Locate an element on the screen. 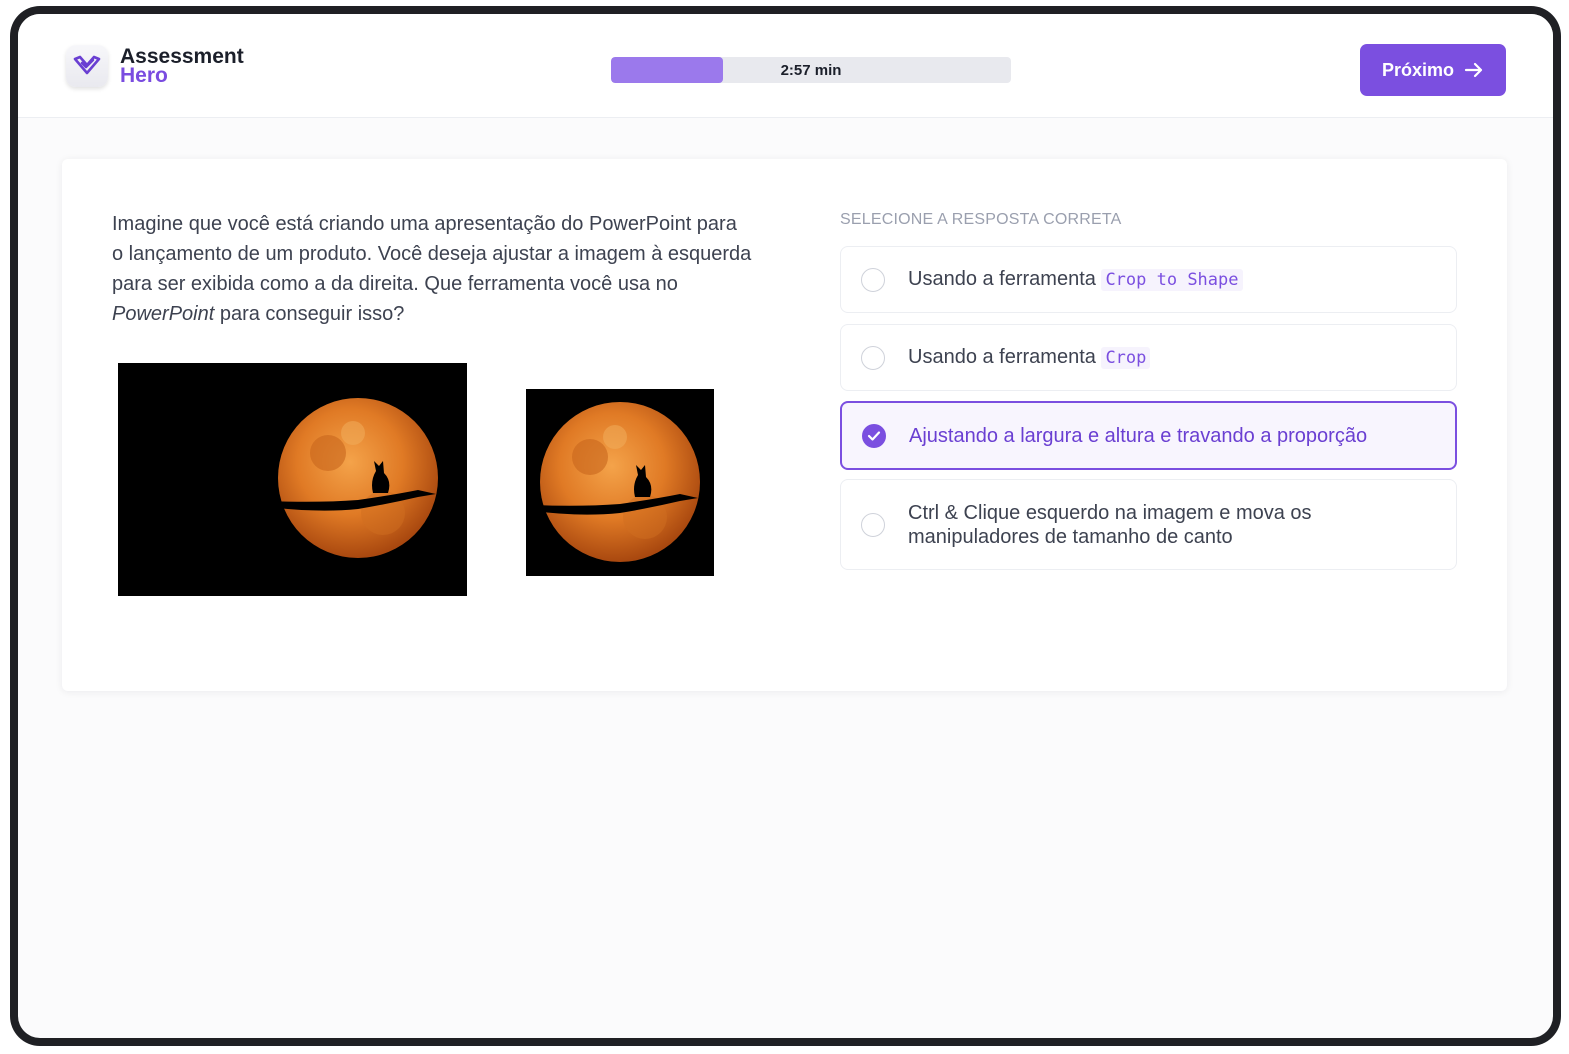  answer-option-1: Usando a ferramenta Crop to Shape is located at coordinates (1148, 279).